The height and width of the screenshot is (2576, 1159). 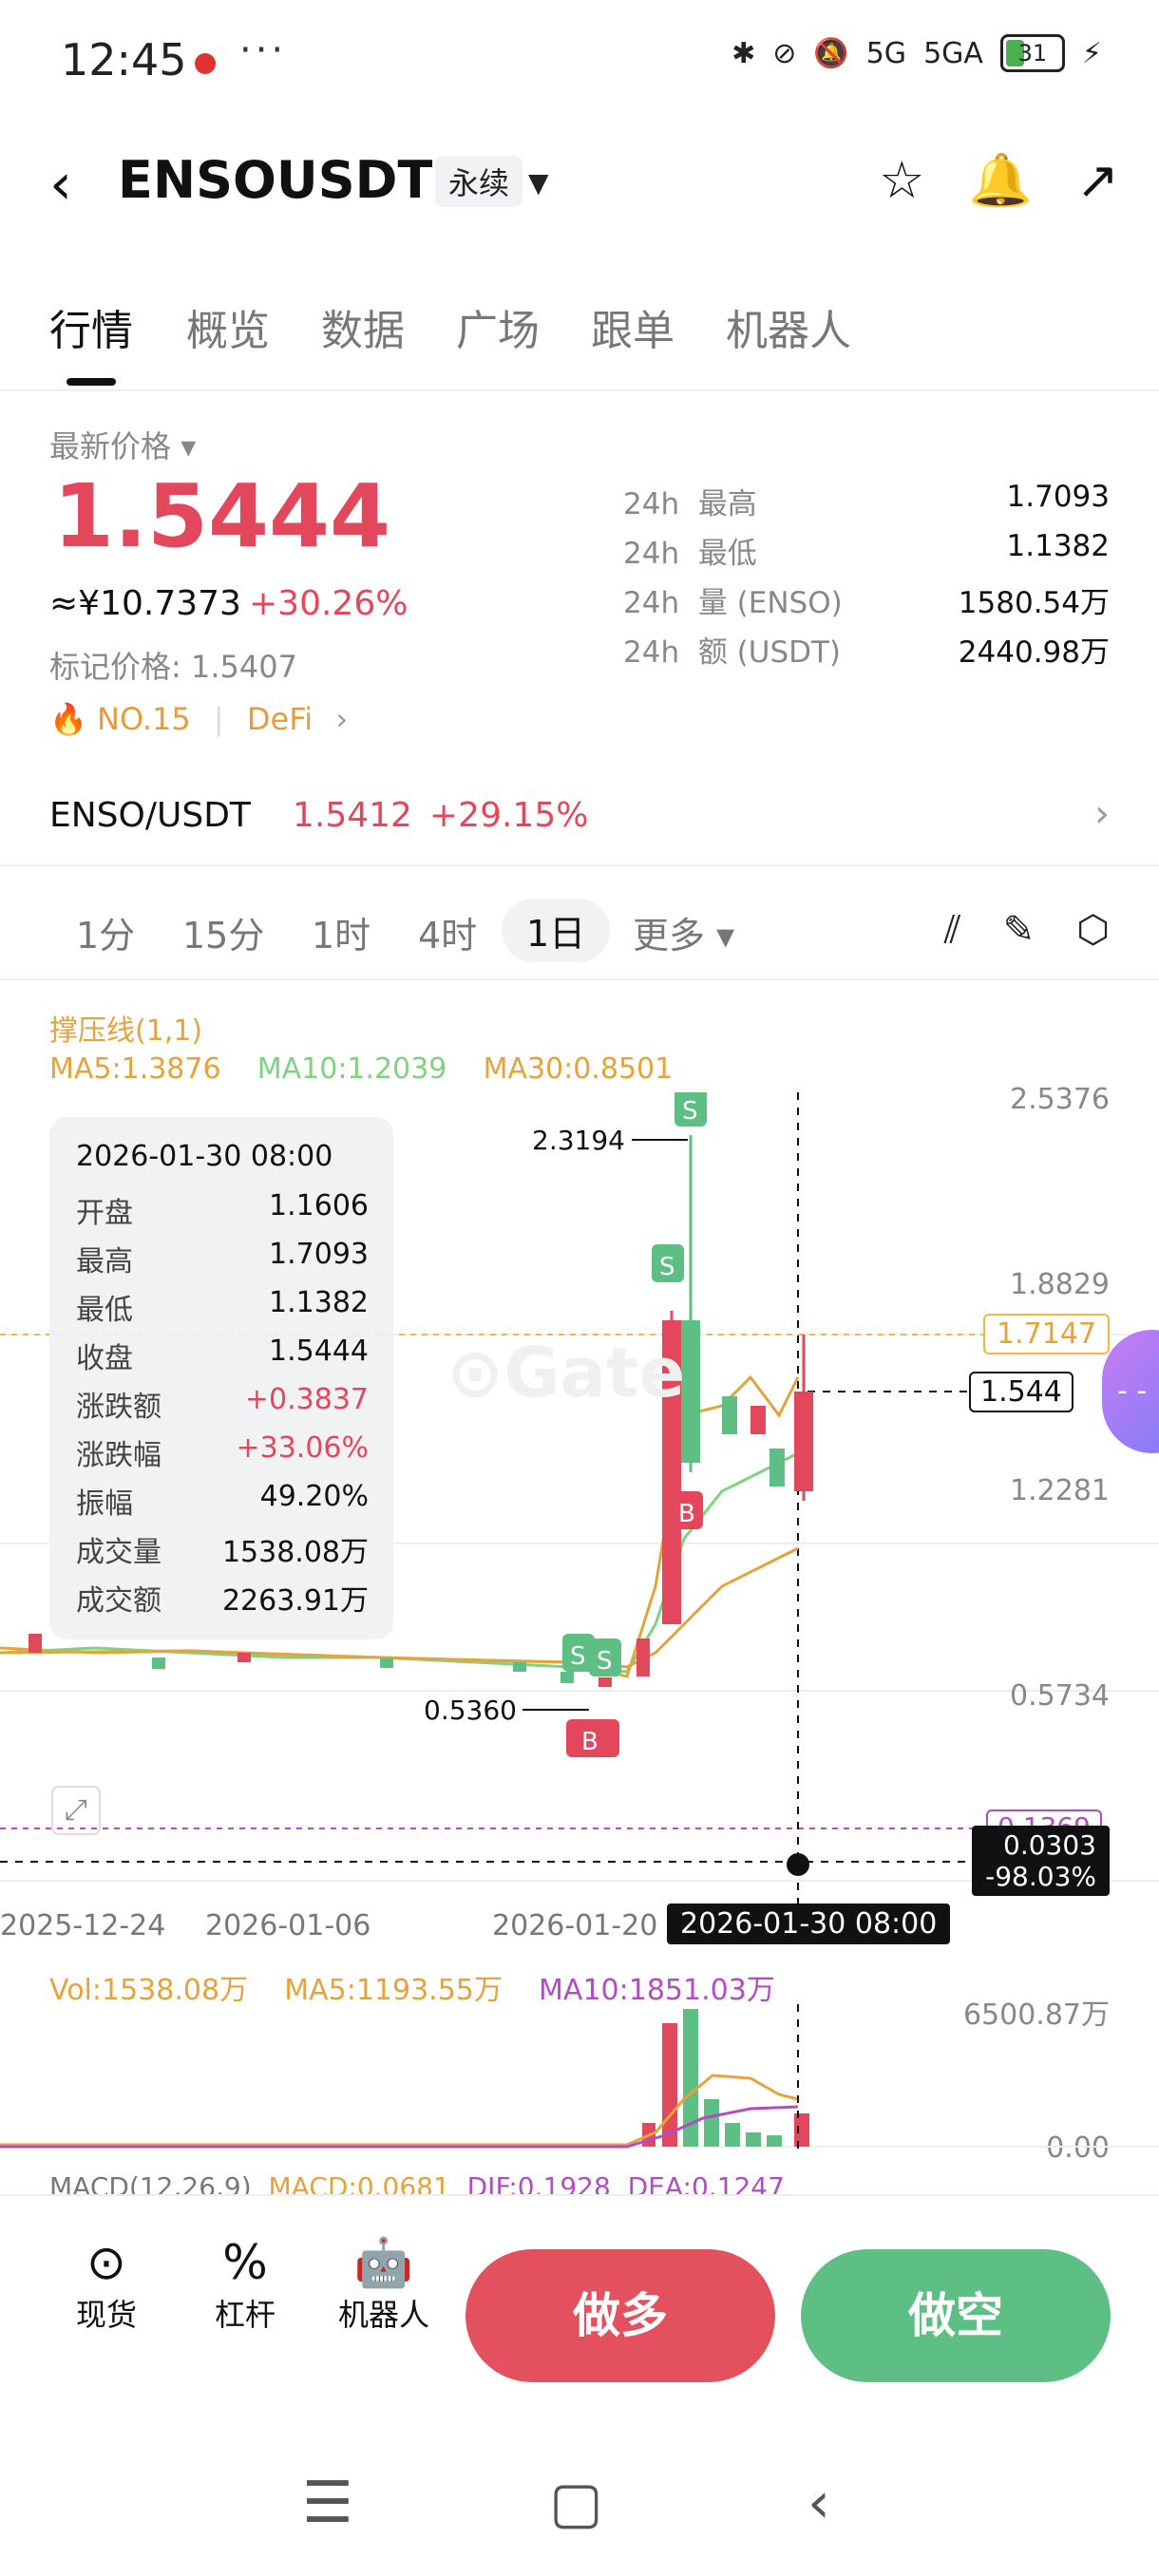 I want to click on rank-tag: 🔥 NO.15 | DeFi ›, so click(x=198, y=719).